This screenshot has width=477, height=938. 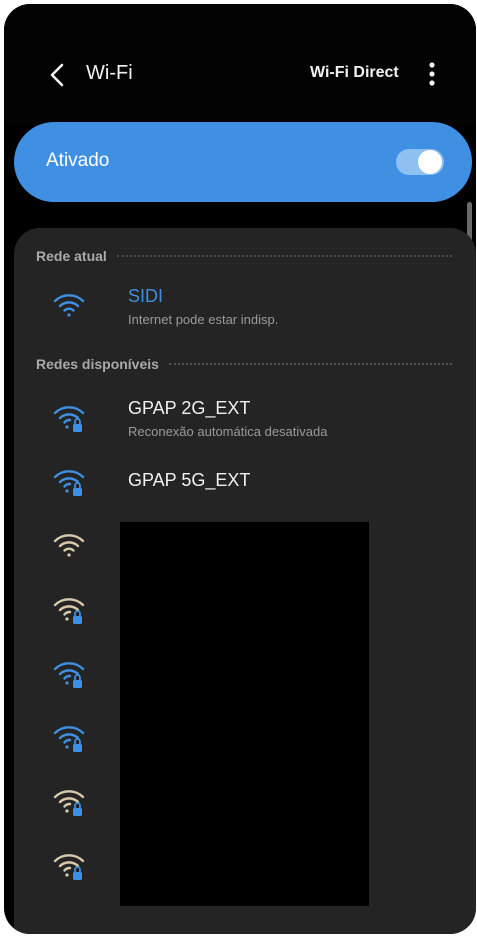 What do you see at coordinates (97, 364) in the screenshot?
I see `section-label-available: Redes disponíveis` at bounding box center [97, 364].